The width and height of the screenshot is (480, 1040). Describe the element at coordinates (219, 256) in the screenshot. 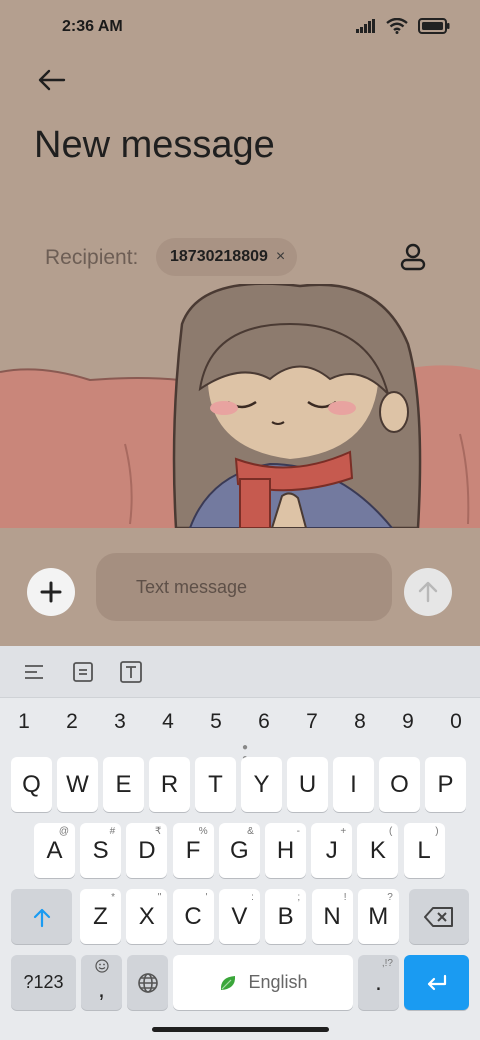

I see `recipient-number: 18730218809` at that location.